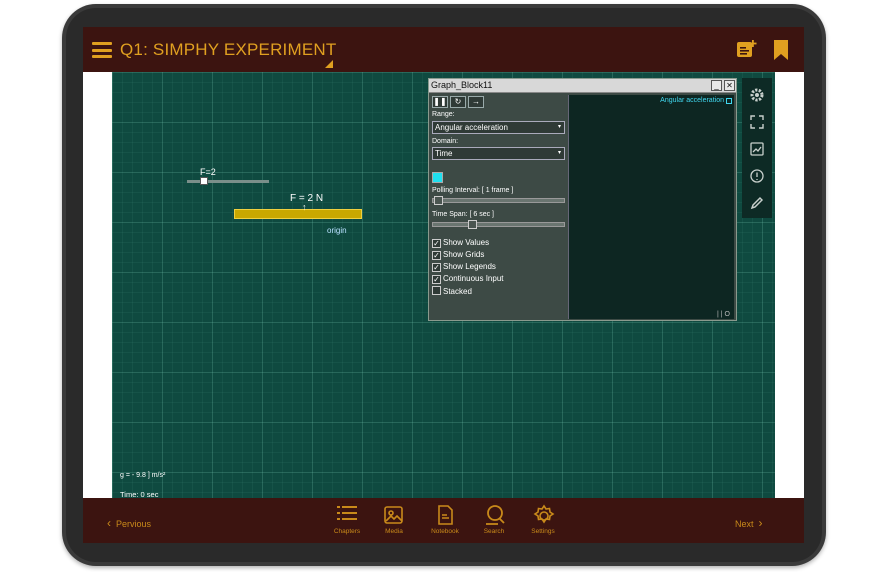 This screenshot has height=572, width=888. What do you see at coordinates (143, 475) in the screenshot?
I see `gravity-readout: g = - 9.8 ] m/s²` at bounding box center [143, 475].